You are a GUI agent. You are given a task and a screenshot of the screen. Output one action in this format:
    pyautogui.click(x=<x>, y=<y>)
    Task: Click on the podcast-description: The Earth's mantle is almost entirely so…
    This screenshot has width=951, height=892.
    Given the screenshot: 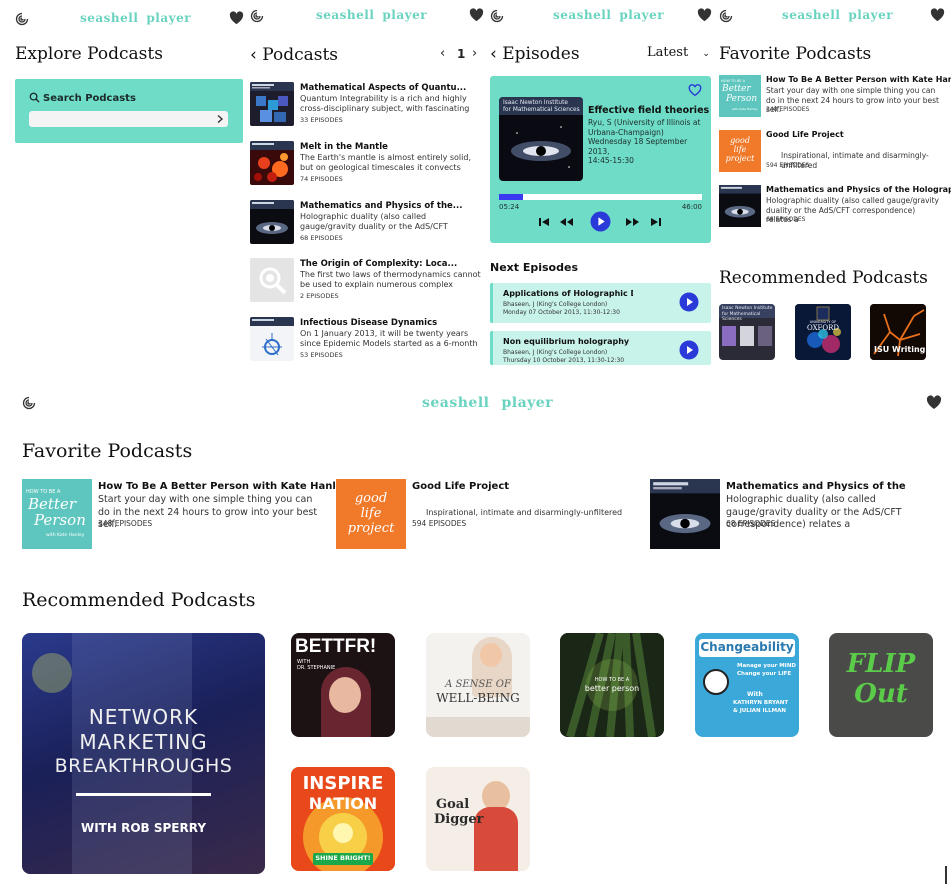 What is the action you would take?
    pyautogui.click(x=385, y=163)
    